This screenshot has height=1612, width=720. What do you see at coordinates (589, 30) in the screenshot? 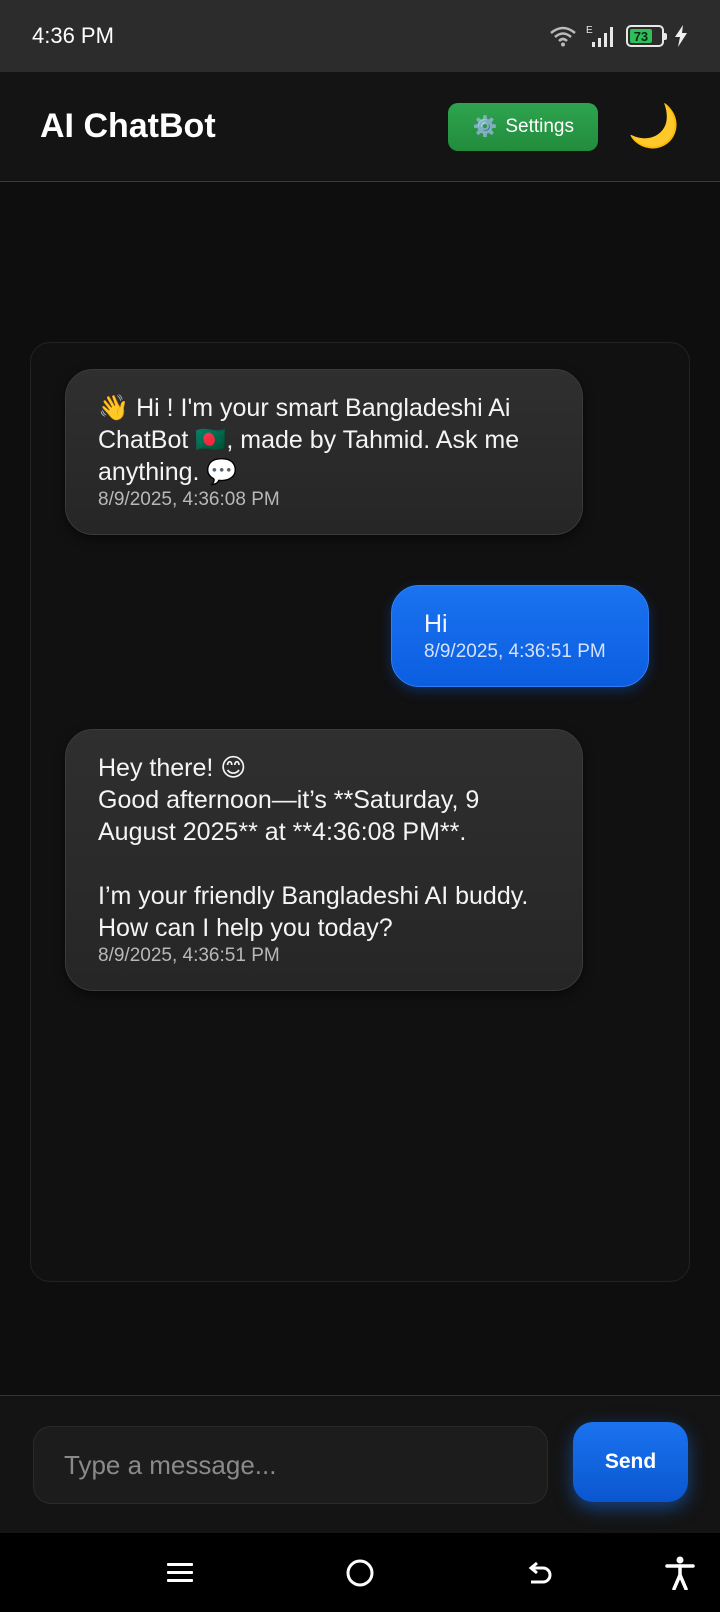
I see `network-type-label: E` at bounding box center [589, 30].